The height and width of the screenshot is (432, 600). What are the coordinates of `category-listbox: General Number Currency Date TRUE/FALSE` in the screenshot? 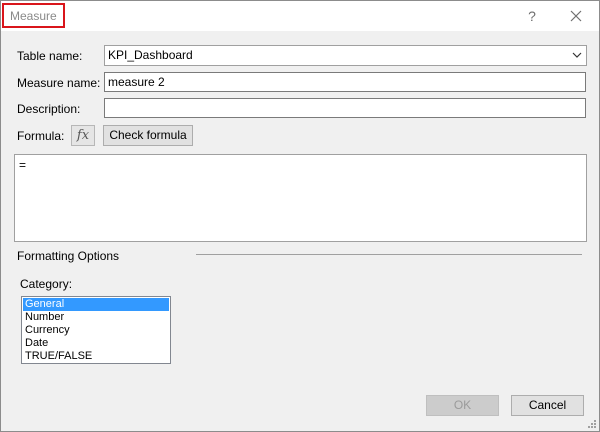 It's located at (96, 330).